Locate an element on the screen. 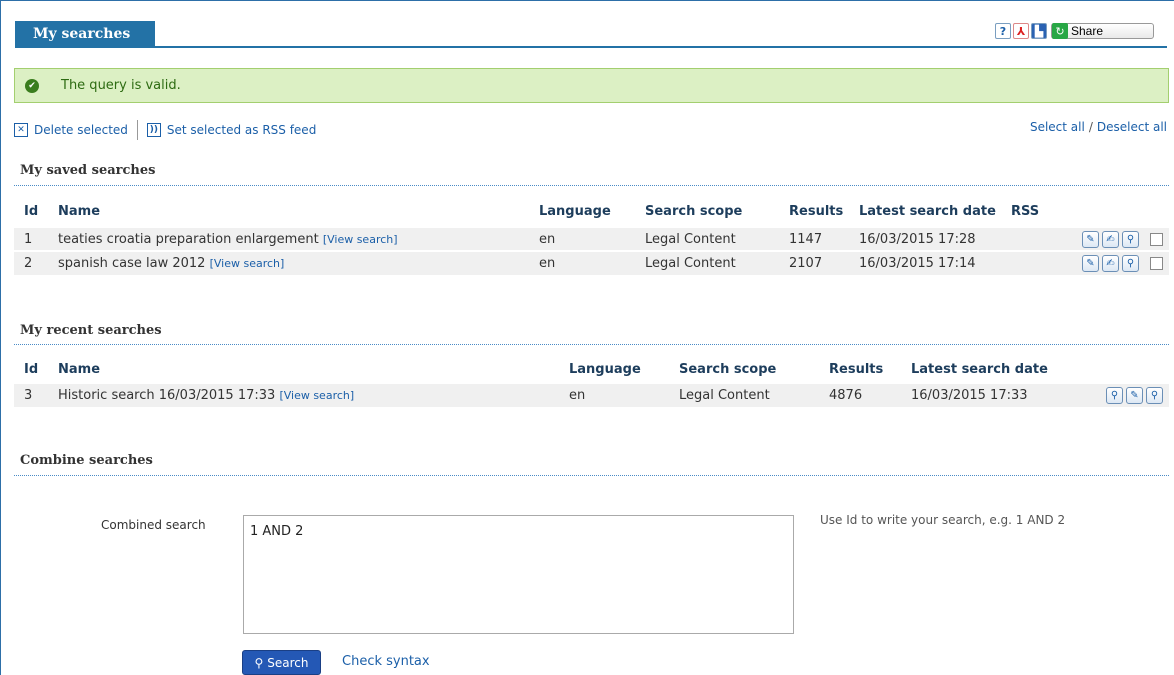 The image size is (1174, 675). check-syntax-link: Check syntax is located at coordinates (386, 661).